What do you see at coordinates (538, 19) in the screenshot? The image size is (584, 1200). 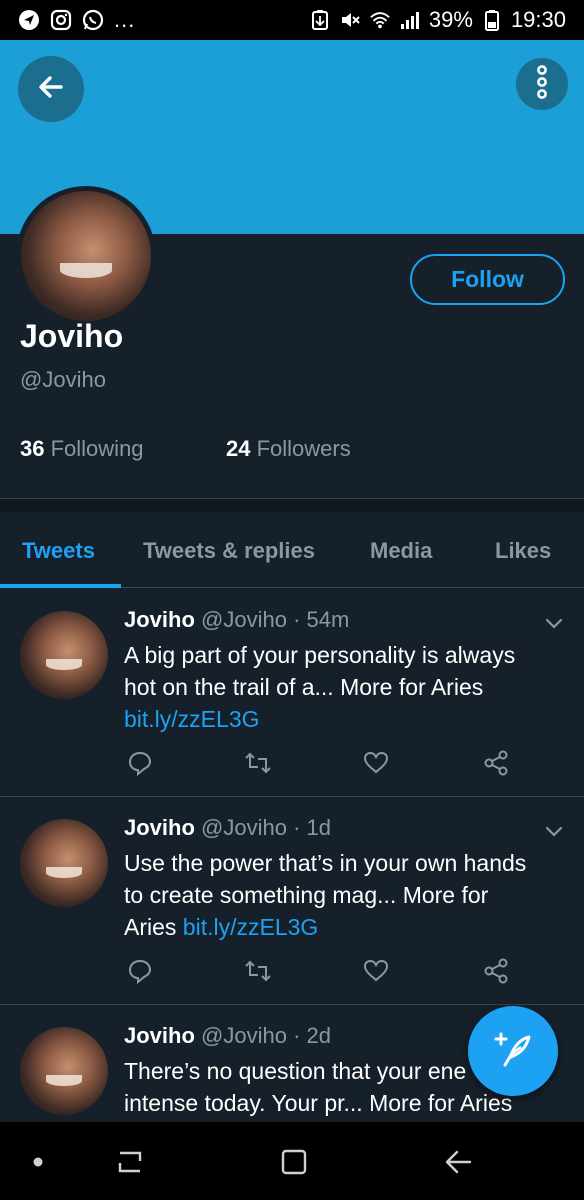 I see `clock: 19:30` at bounding box center [538, 19].